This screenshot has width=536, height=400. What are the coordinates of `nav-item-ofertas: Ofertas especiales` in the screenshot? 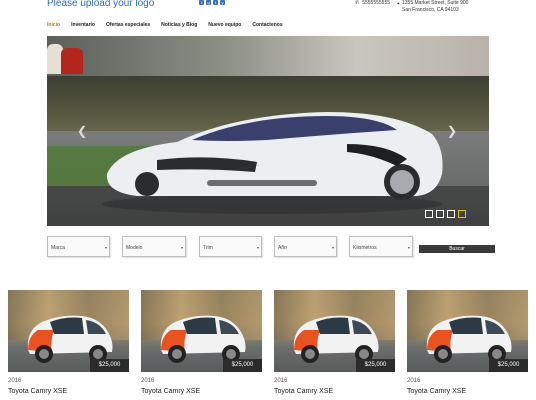 It's located at (128, 25).